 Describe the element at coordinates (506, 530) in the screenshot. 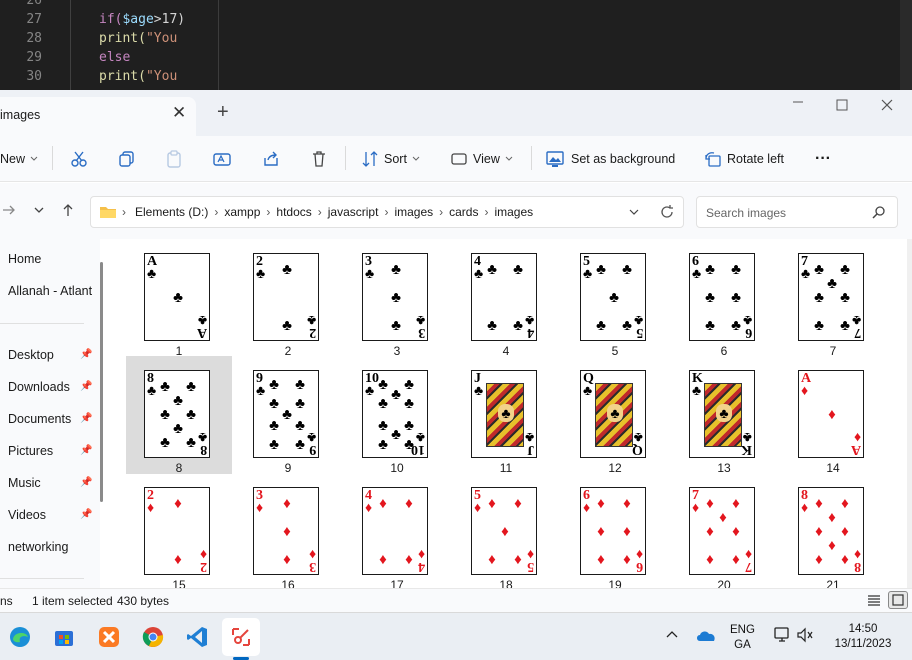

I see `file-item: 5 ♦ 5 ♦ ♦ ♦ ♦ ♦ ♦ 18` at that location.